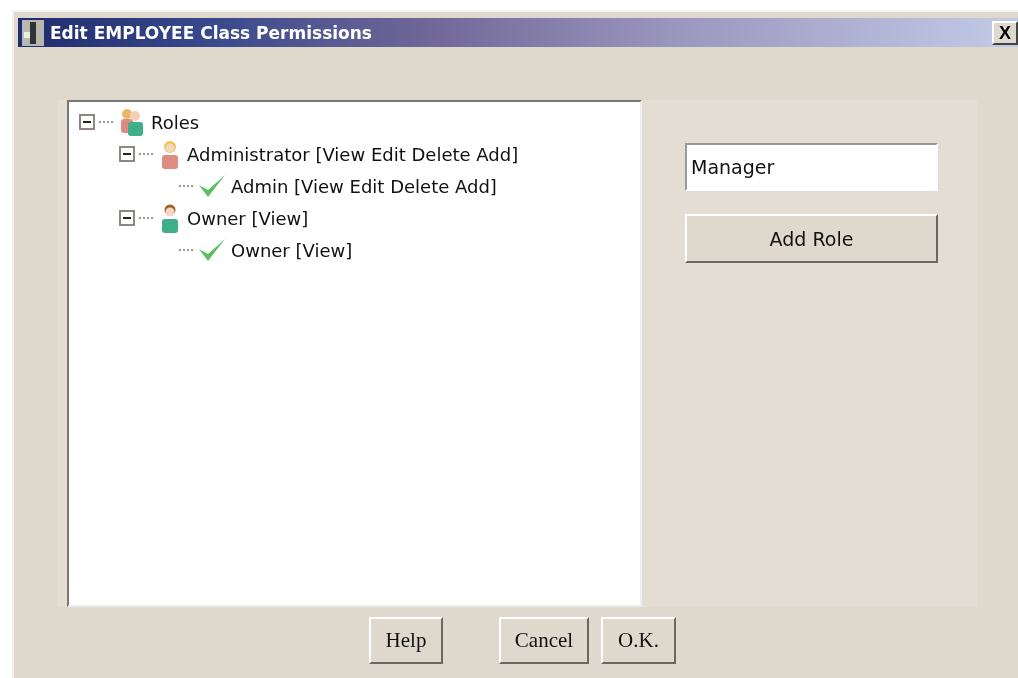 Image resolution: width=1018 pixels, height=678 pixels. Describe the element at coordinates (364, 186) in the screenshot. I see `tree-item-label: Admin [View Edit Delete Add]` at that location.